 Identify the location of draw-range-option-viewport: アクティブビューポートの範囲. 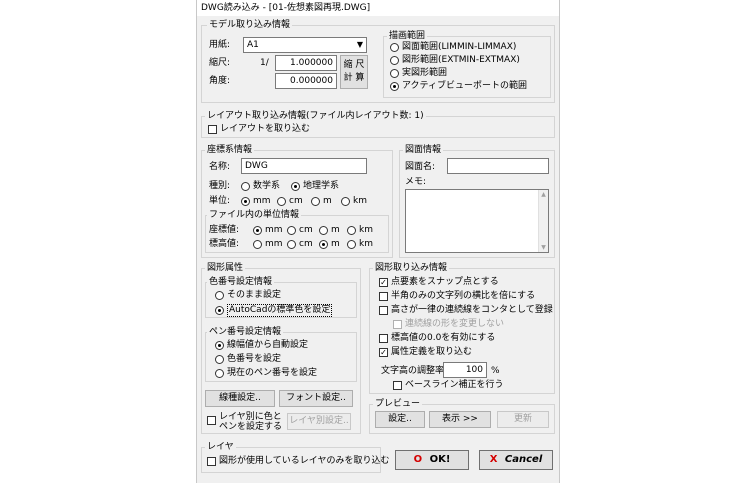
(458, 86).